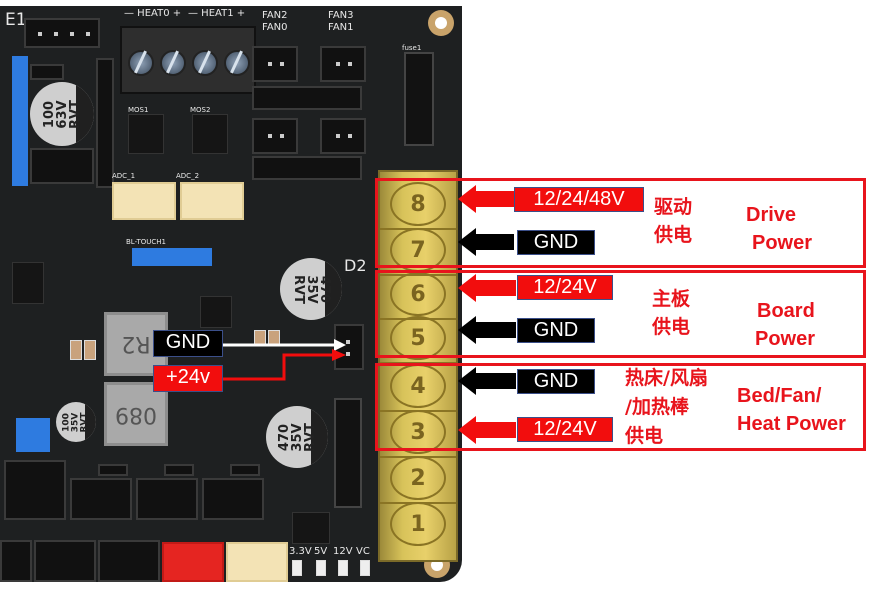  What do you see at coordinates (785, 339) in the screenshot?
I see `en-board-line2: Power` at bounding box center [785, 339].